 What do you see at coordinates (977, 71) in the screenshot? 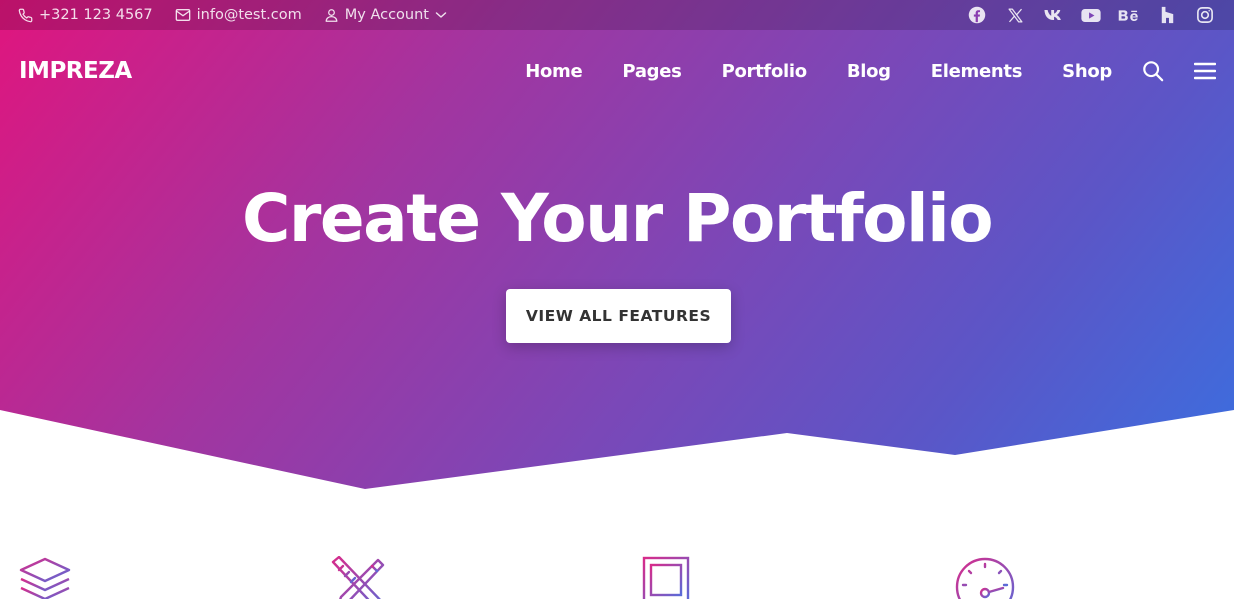
I see `nav-item-elements: Elements` at bounding box center [977, 71].